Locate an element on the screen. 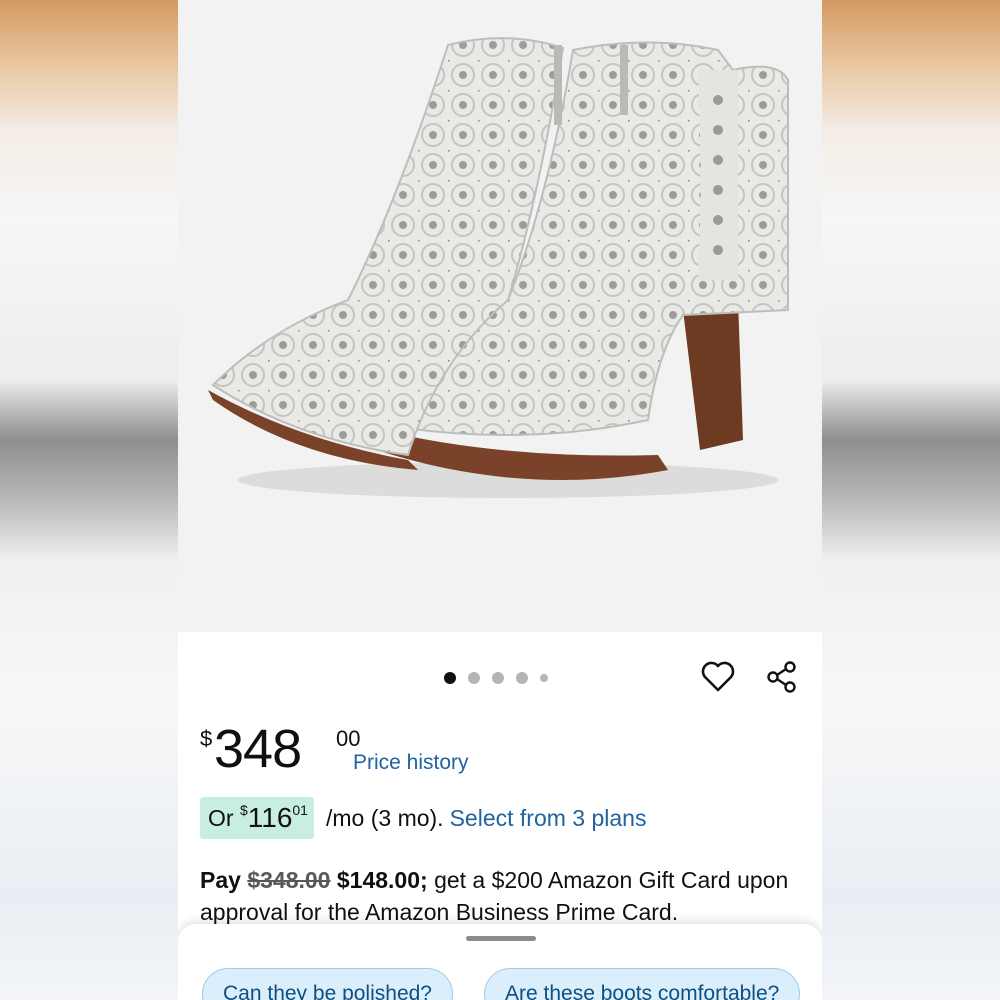  installment-suffix: /mo (3 mo). is located at coordinates (385, 817).